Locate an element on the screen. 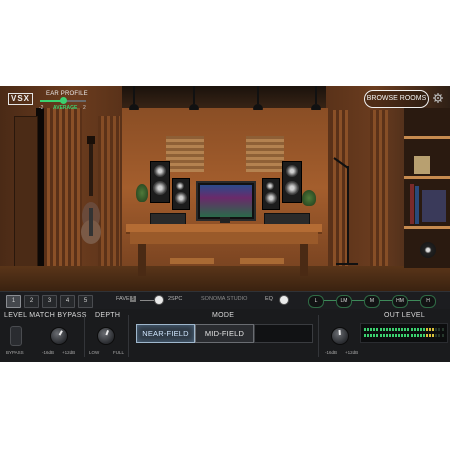 The width and height of the screenshot is (450, 450). desk-front is located at coordinates (224, 238).